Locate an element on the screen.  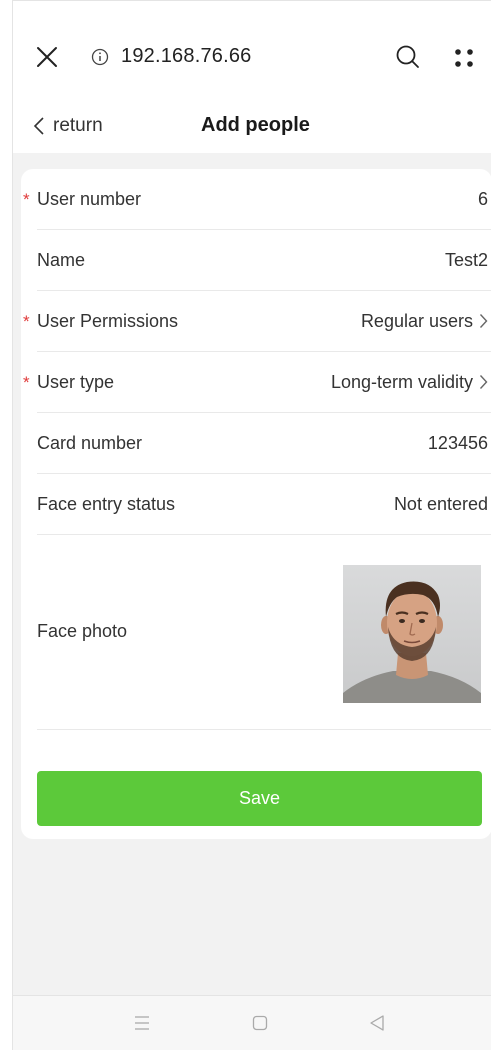
home-icon is located at coordinates (260, 1023).